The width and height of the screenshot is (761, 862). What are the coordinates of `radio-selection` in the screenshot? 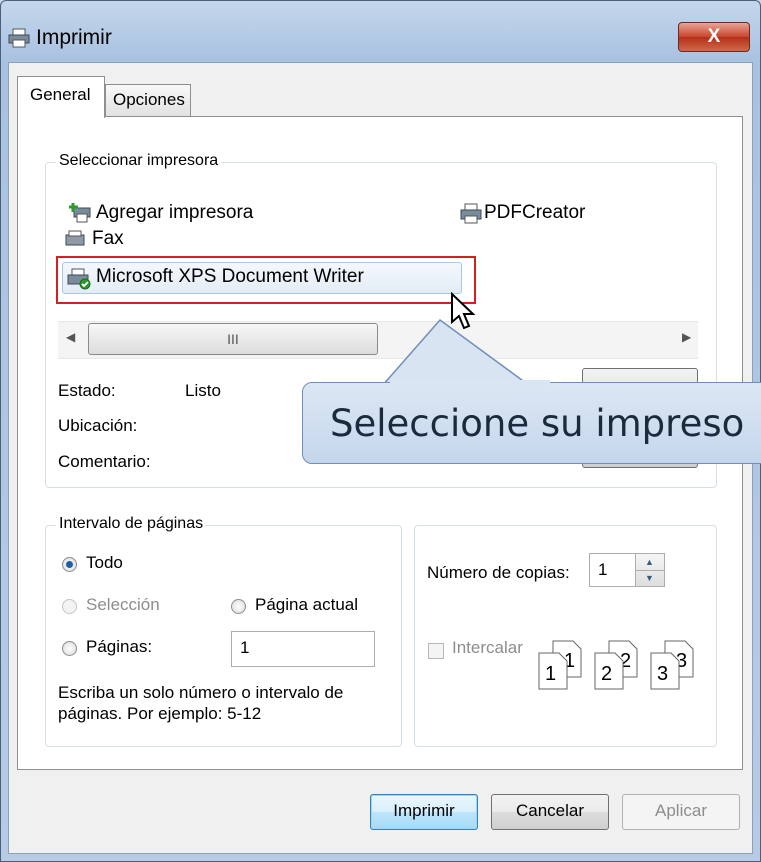 It's located at (69, 606).